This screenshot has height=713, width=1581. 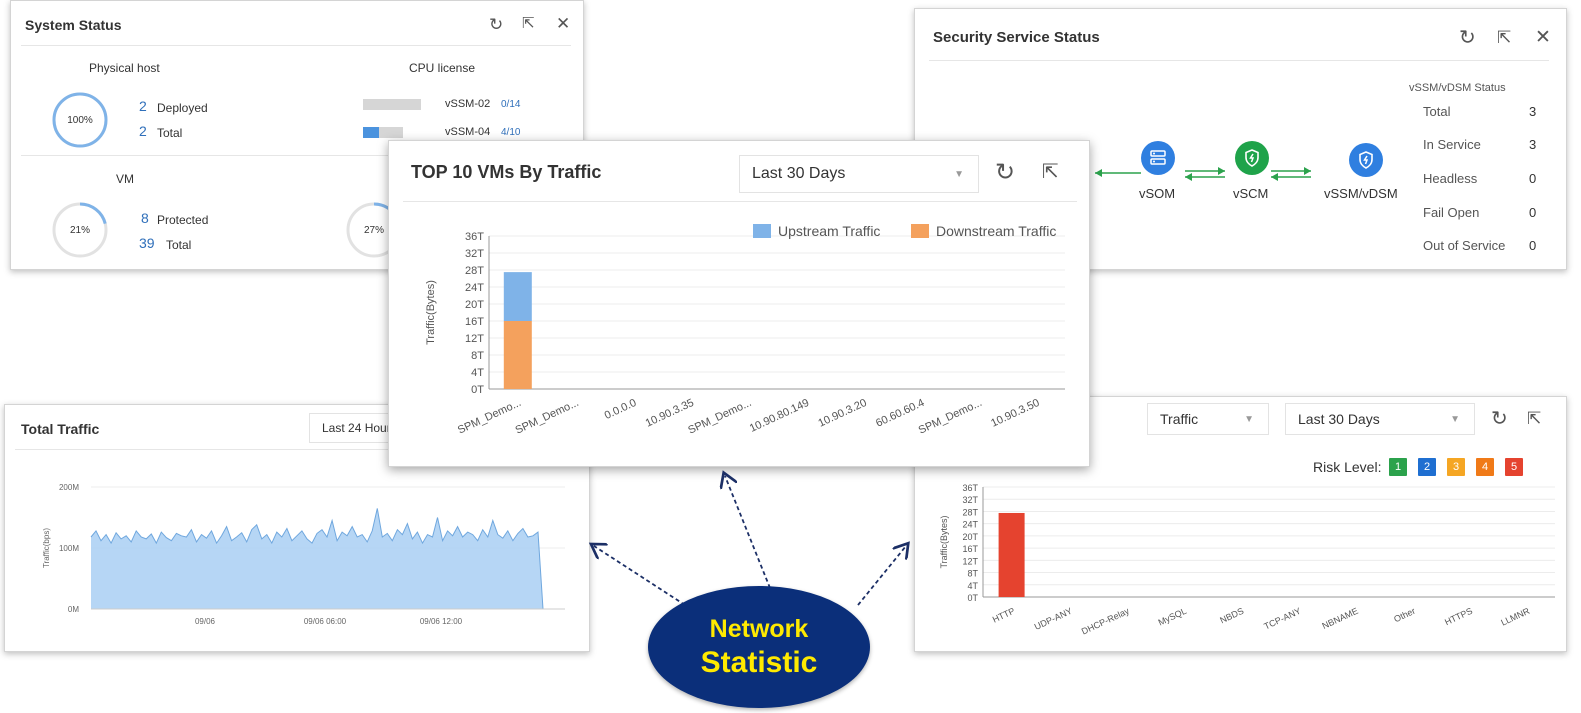 I want to click on node-vssm-label: vSSM/vDSM, so click(x=1361, y=193).